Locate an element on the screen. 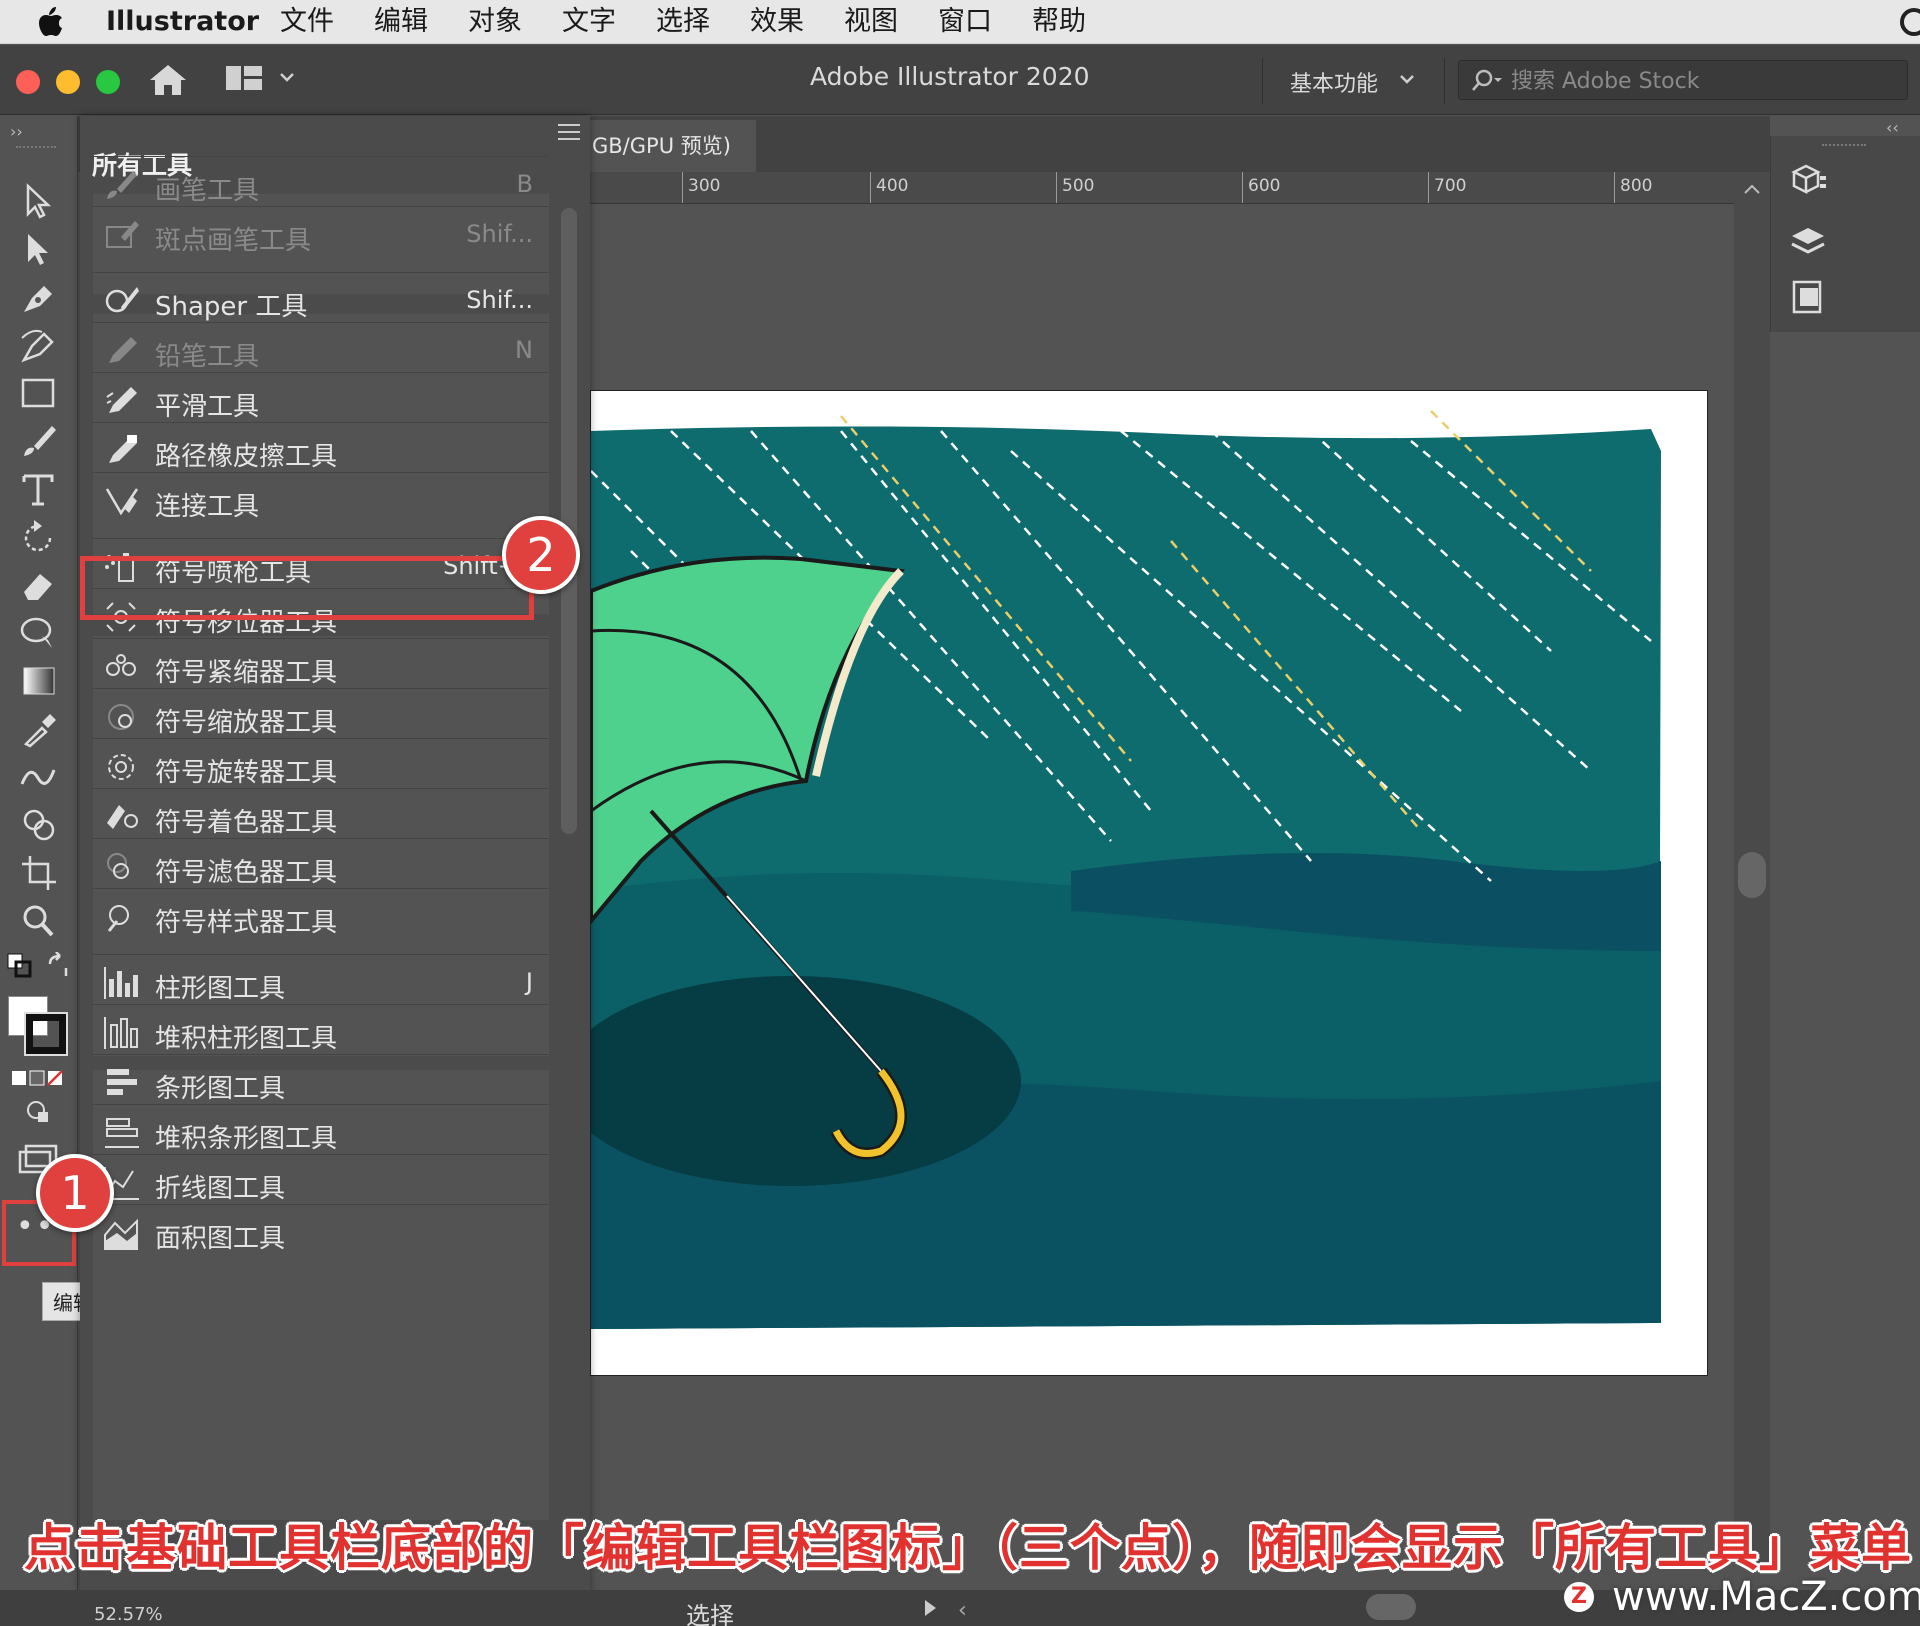  ruler-label: 400 is located at coordinates (892, 186).